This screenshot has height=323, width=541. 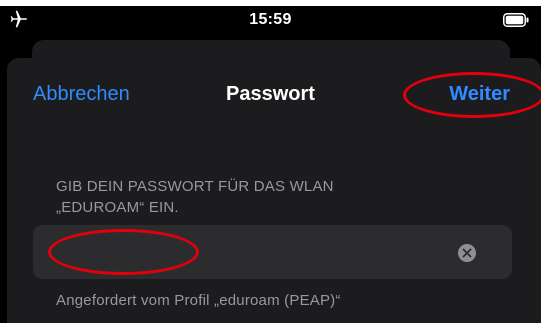 I want to click on navigation-bar: Abbrechen Passwort Weiter, so click(x=270, y=97).